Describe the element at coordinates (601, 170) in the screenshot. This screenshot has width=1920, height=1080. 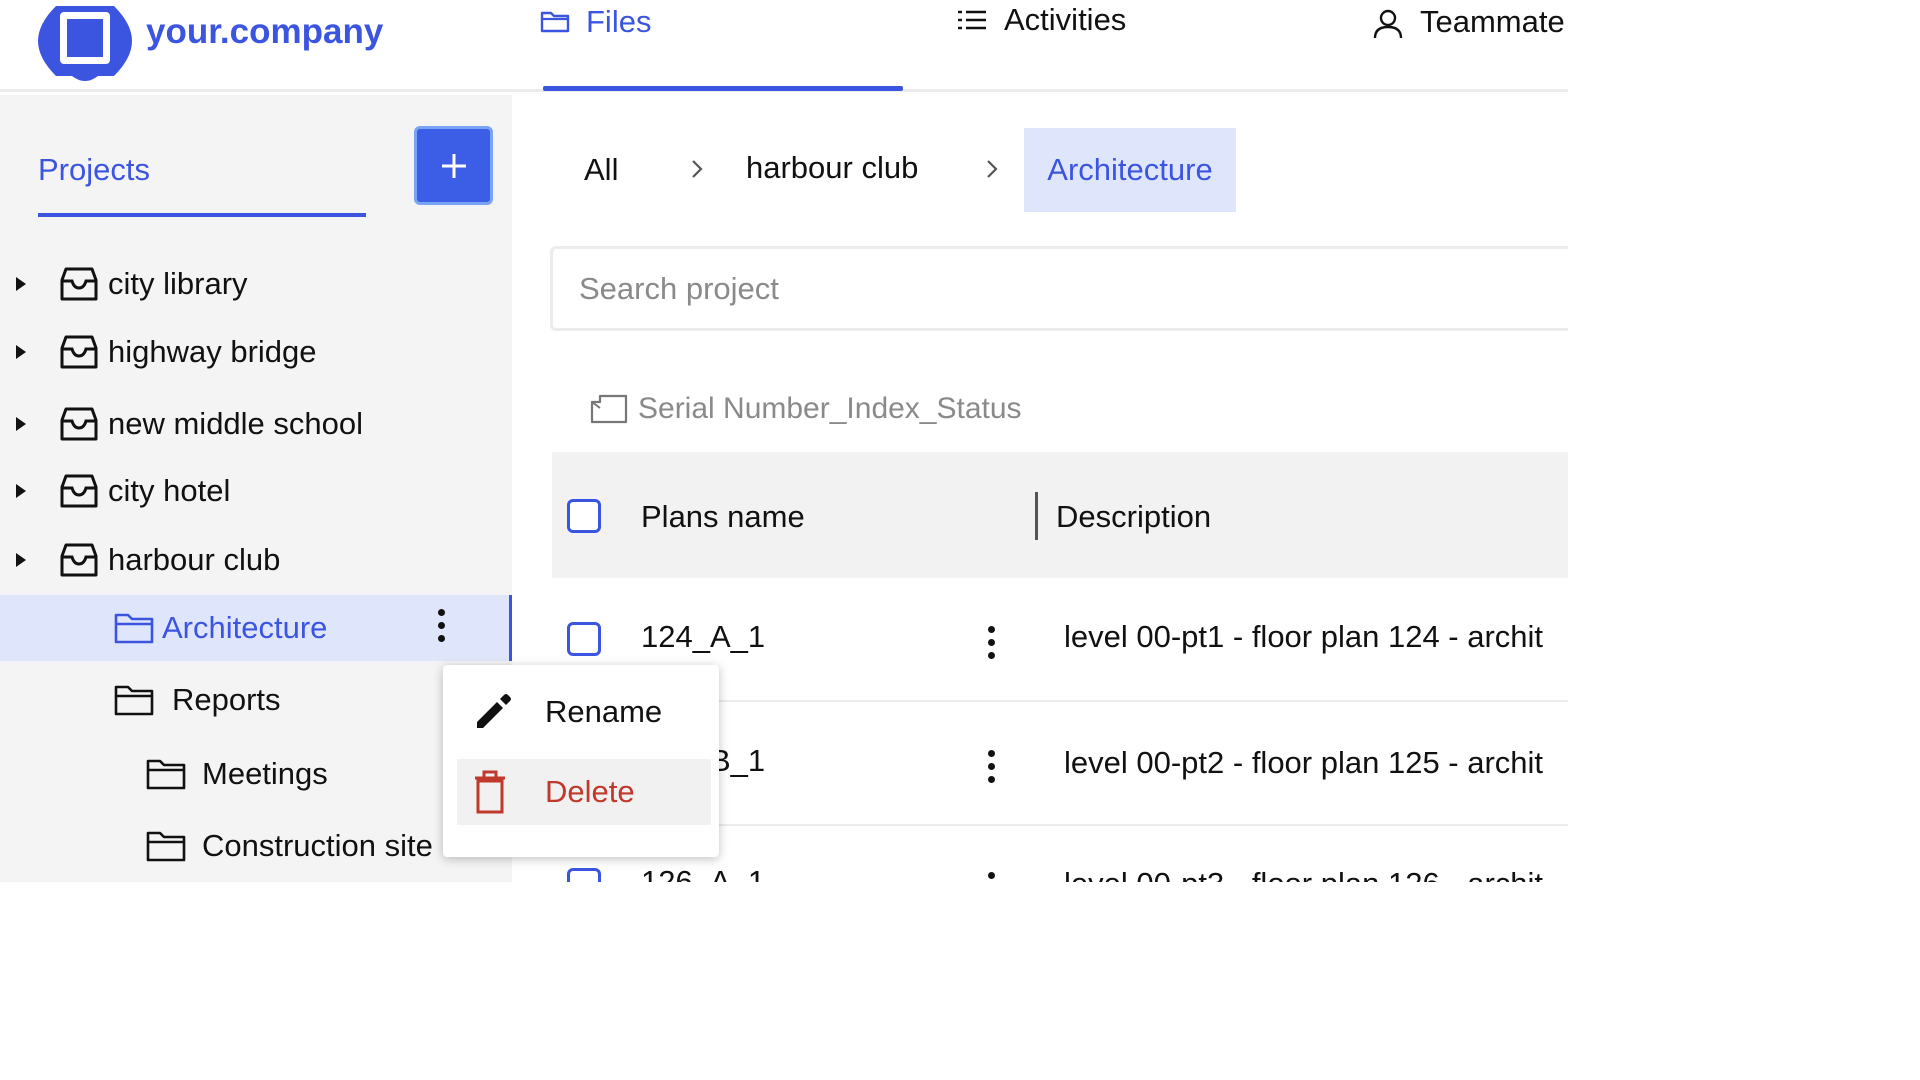
I see `breadcrumb-all: All` at that location.